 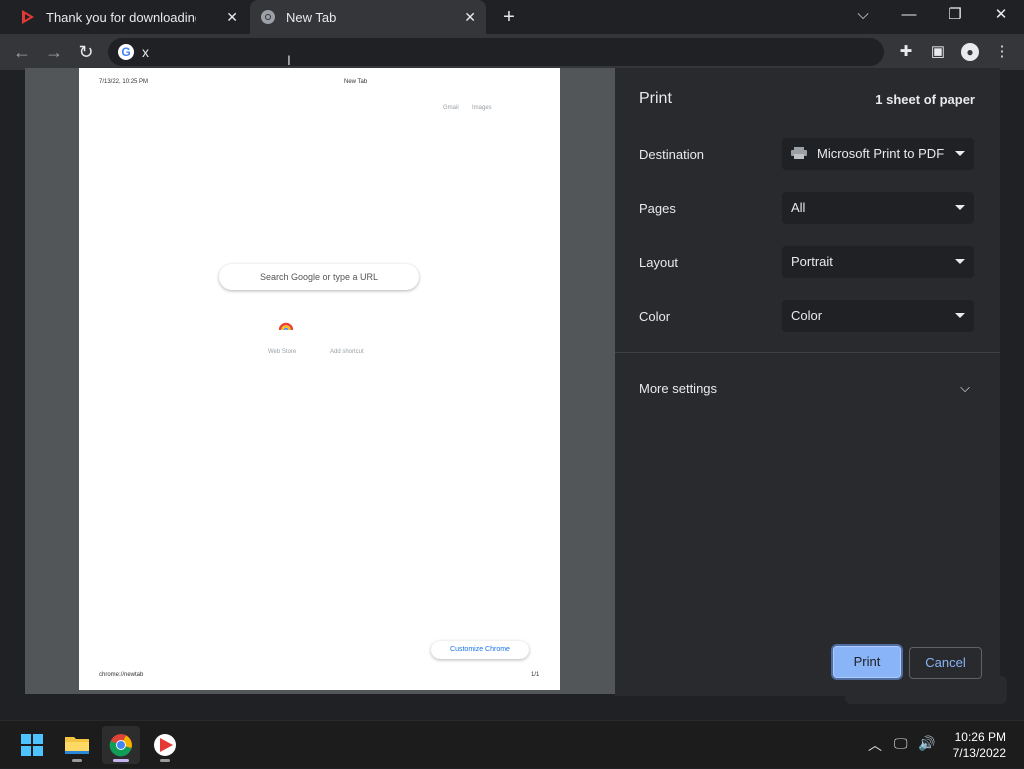 I want to click on chrome-favicon-icon, so click(x=268, y=17).